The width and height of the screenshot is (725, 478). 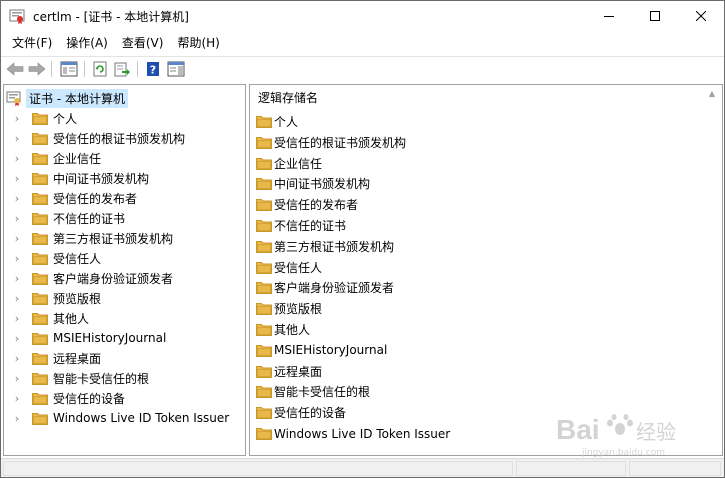 I want to click on menu-file: 文件(F), so click(x=32, y=43).